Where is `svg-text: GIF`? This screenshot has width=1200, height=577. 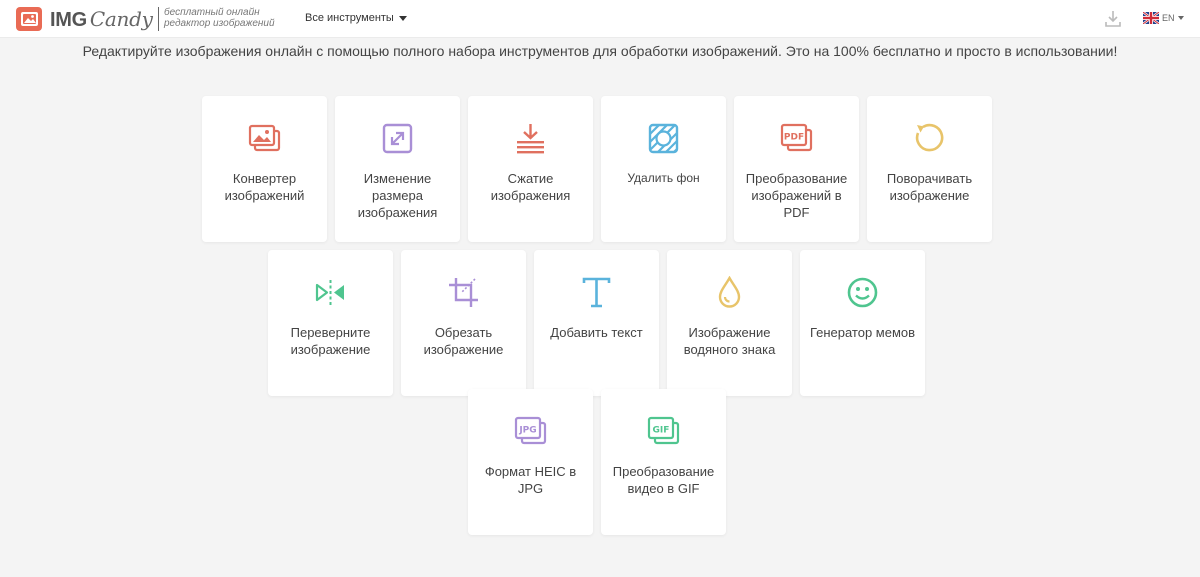
svg-text: GIF is located at coordinates (661, 431).